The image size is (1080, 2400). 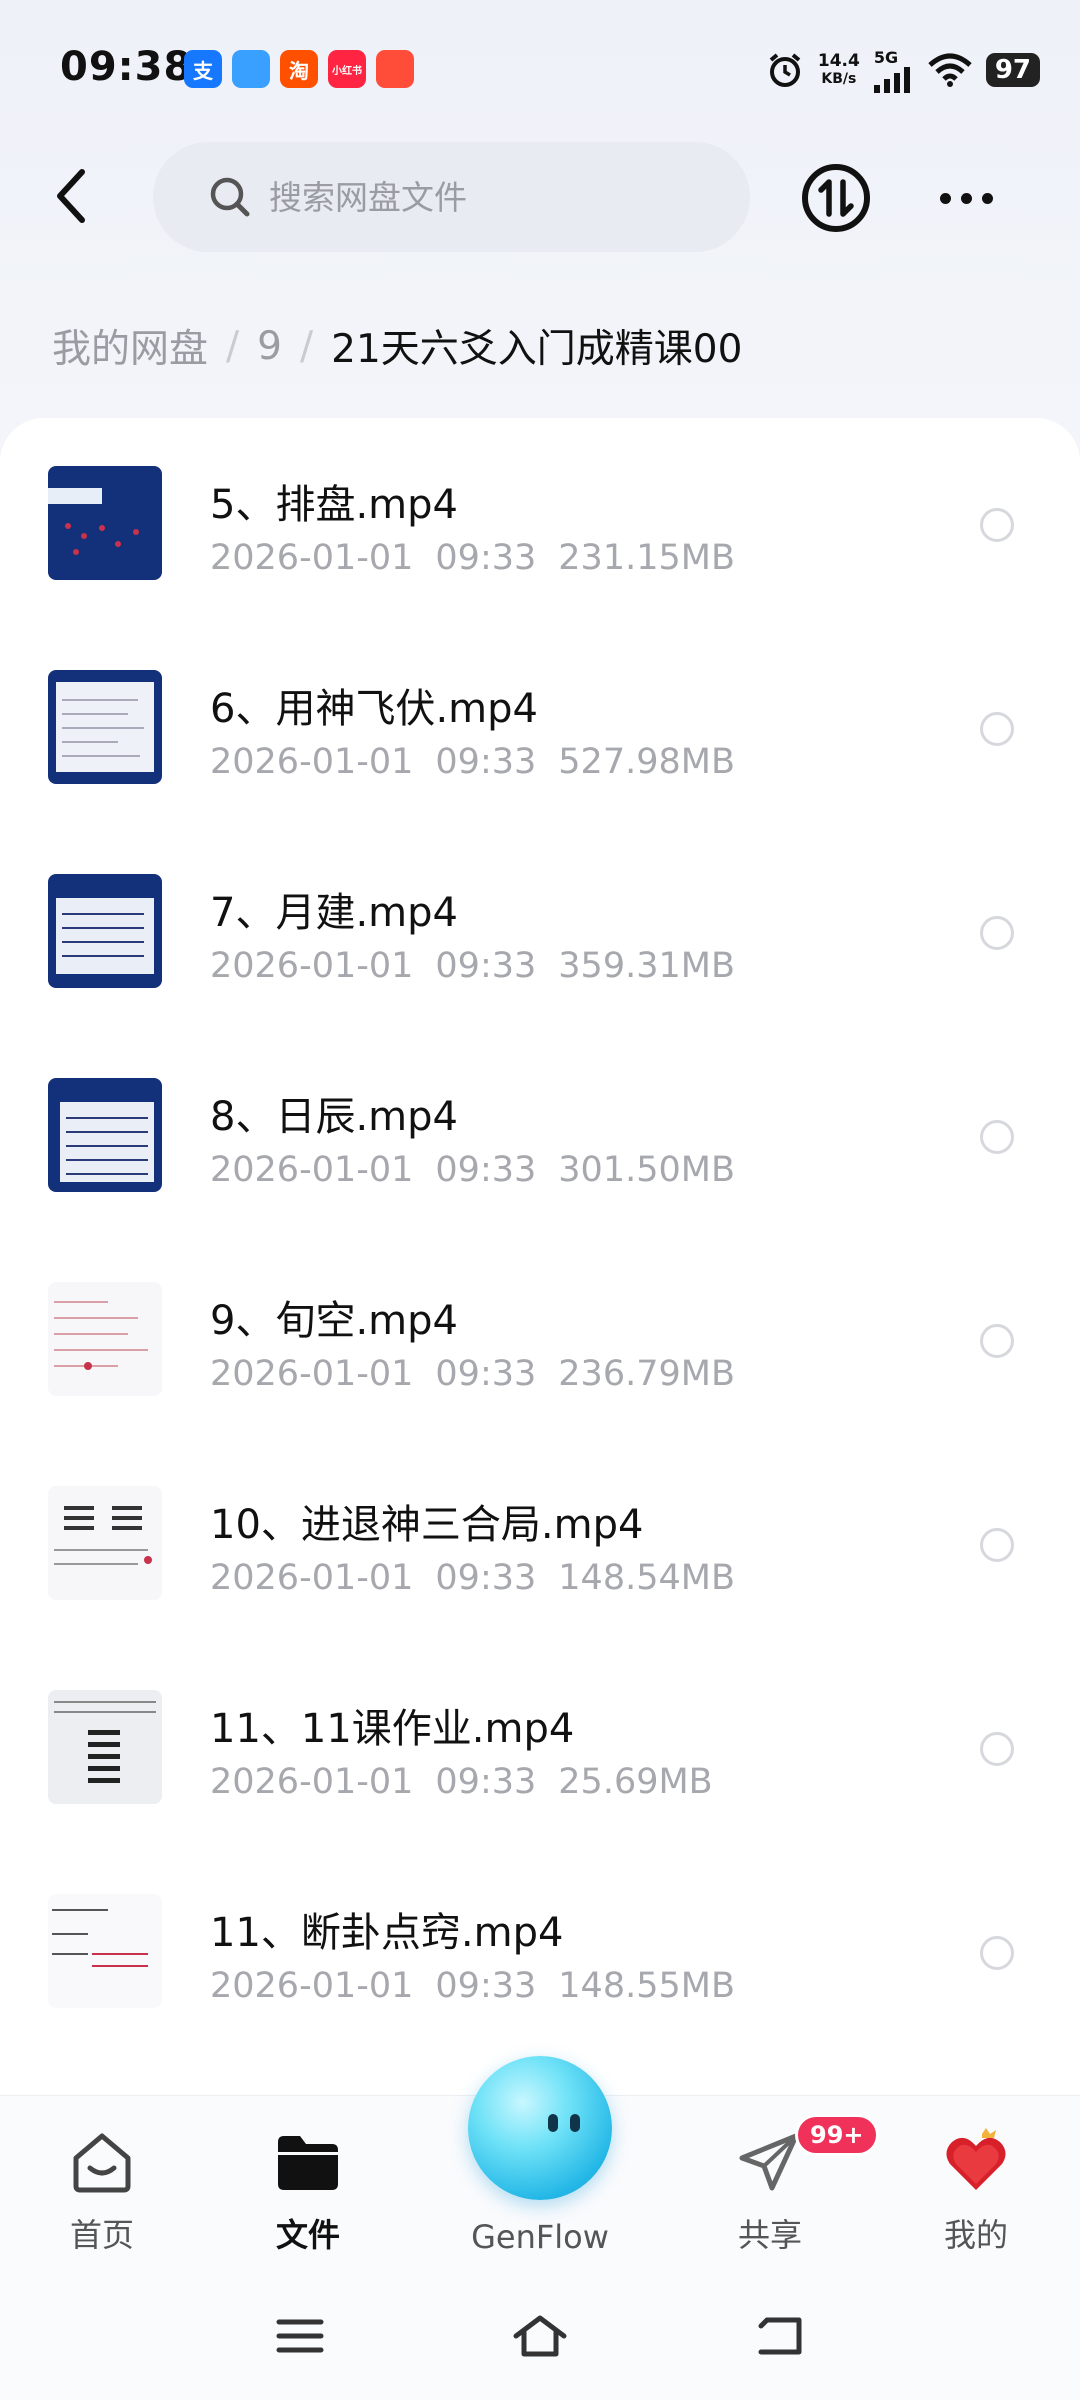 I want to click on file-name: 10、进退神三合局.mp4, so click(x=427, y=1525).